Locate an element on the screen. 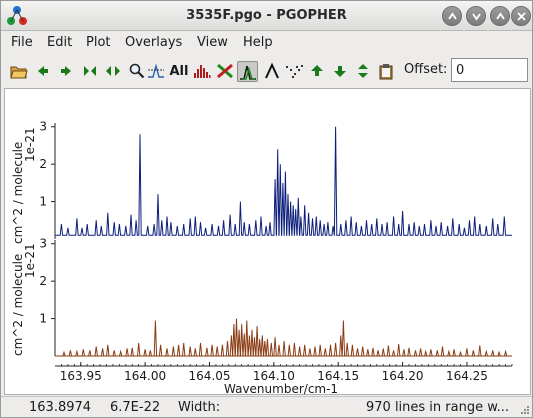 This screenshot has height=418, width=533. clipboard-icon is located at coordinates (386, 71).